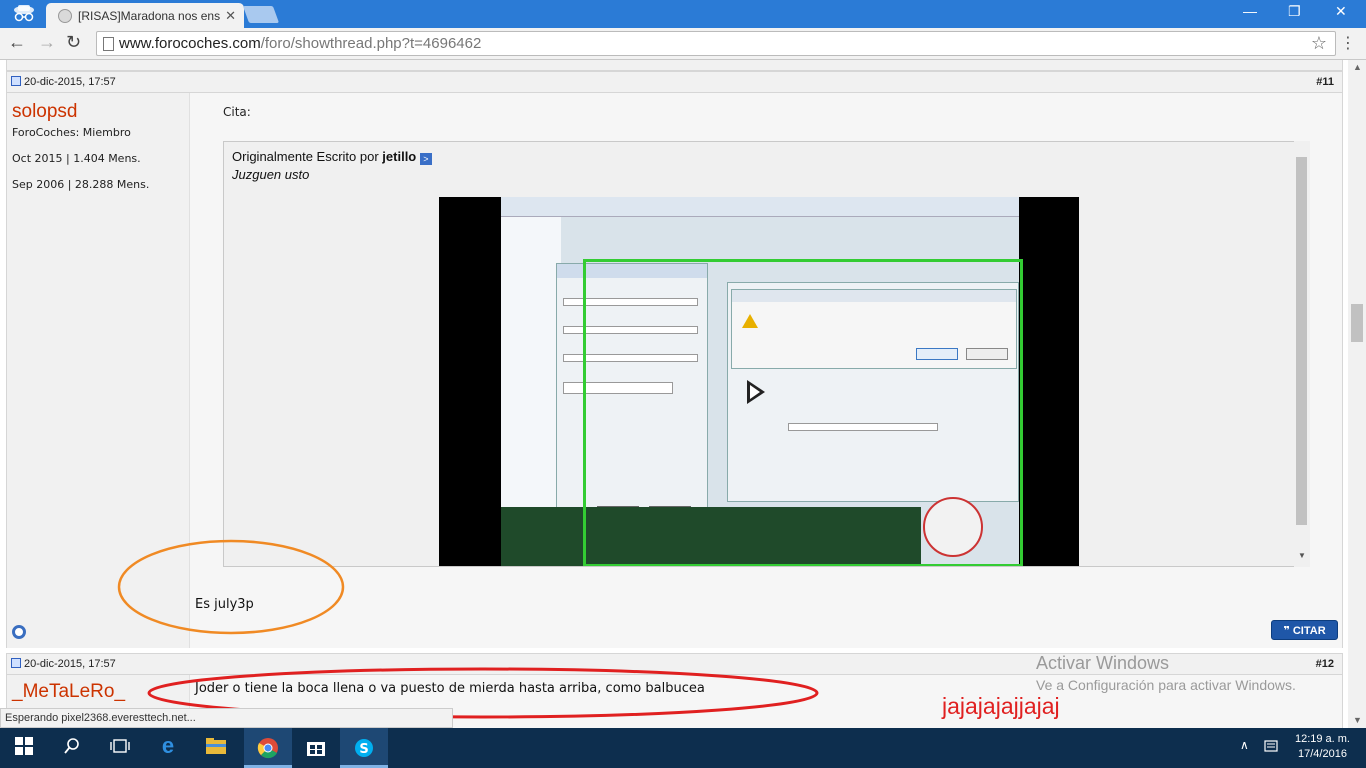  I want to click on browser-tab-active: [RISAS]Maradona nos ens ✕, so click(145, 15).